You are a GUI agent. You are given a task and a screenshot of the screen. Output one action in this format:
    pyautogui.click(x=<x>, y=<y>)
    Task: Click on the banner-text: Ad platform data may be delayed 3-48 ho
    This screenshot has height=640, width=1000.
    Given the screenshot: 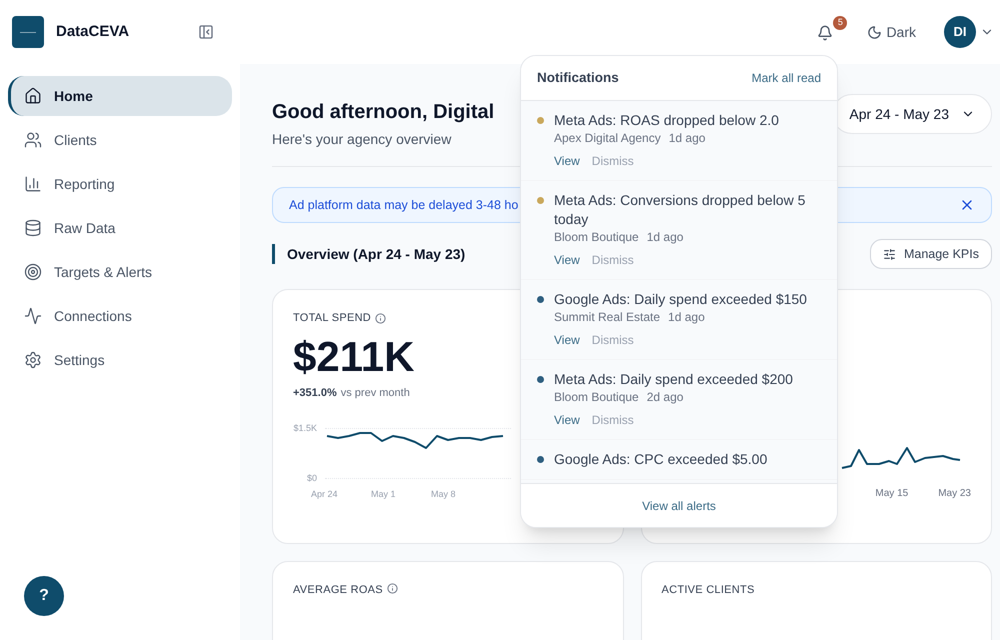 What is the action you would take?
    pyautogui.click(x=403, y=205)
    